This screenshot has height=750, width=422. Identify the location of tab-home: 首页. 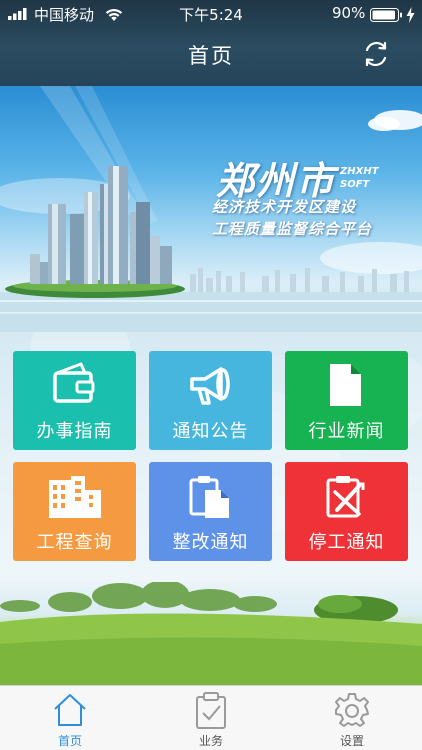
(70, 718).